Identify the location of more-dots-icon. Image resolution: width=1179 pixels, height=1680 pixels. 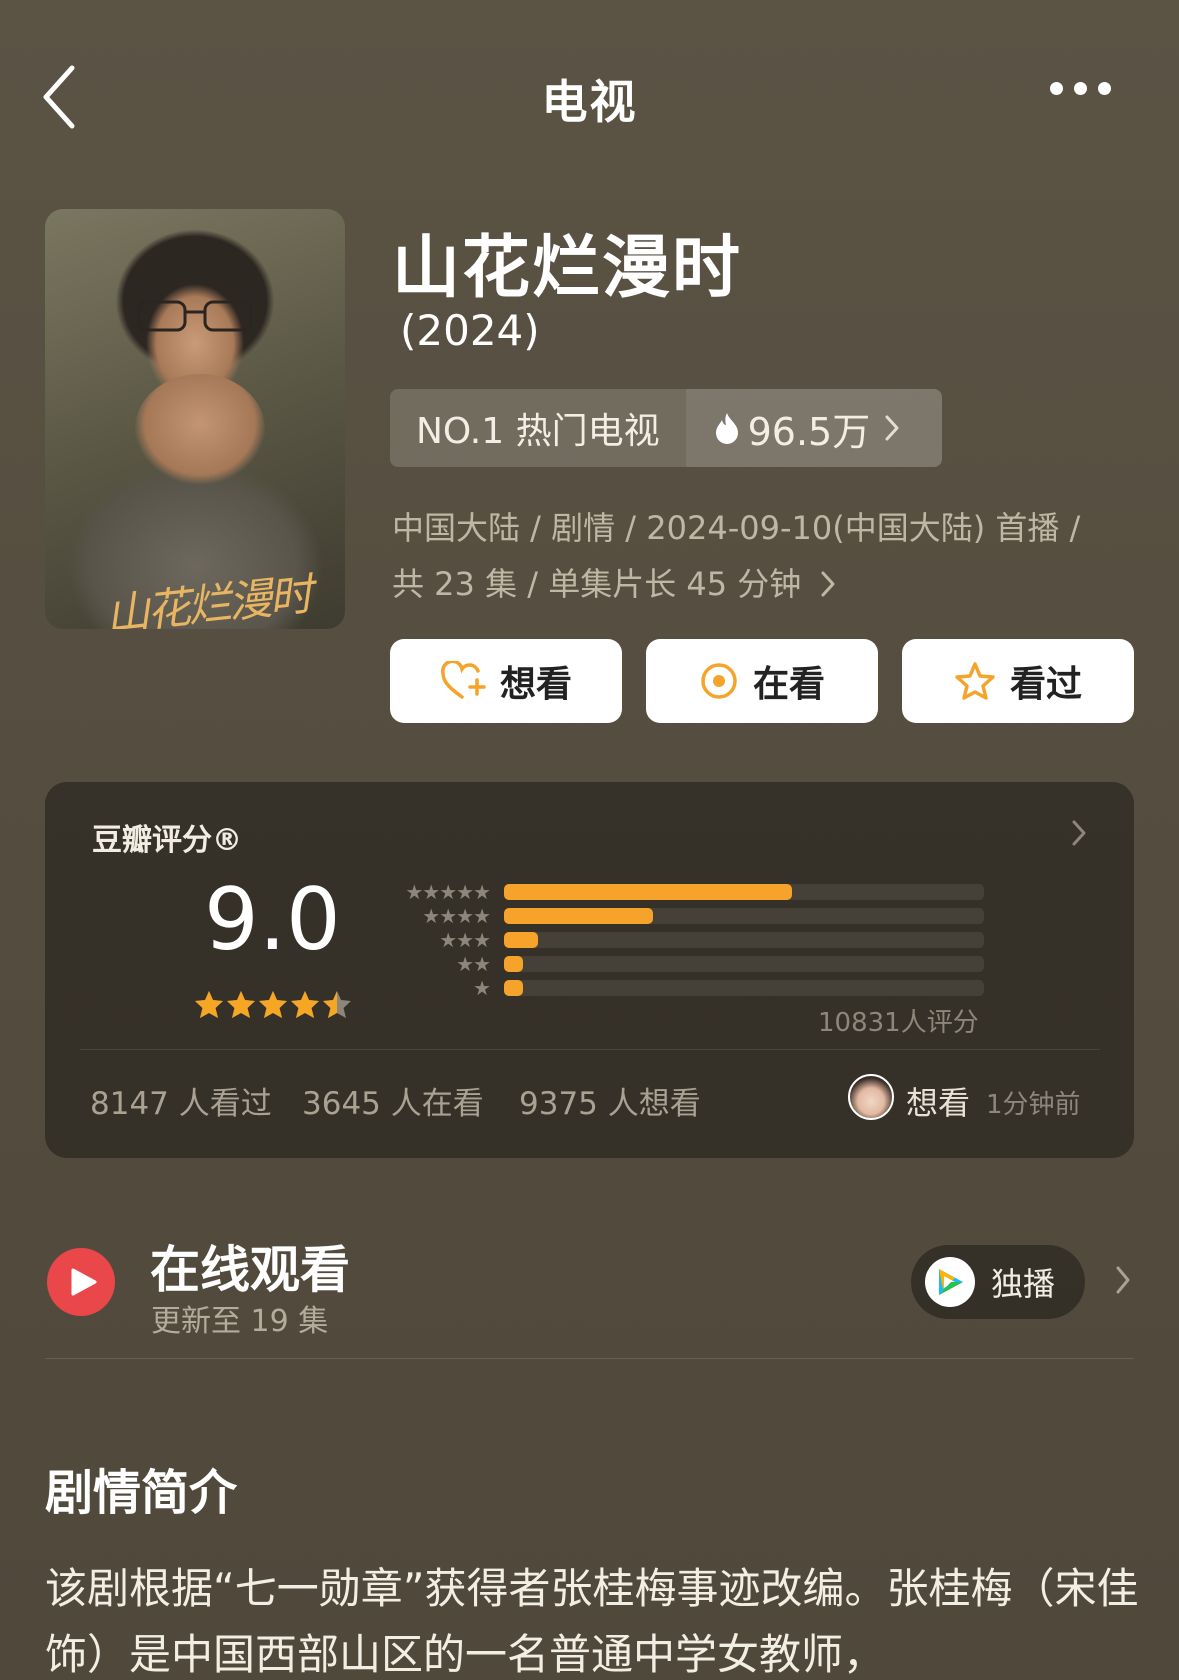
(1056, 88).